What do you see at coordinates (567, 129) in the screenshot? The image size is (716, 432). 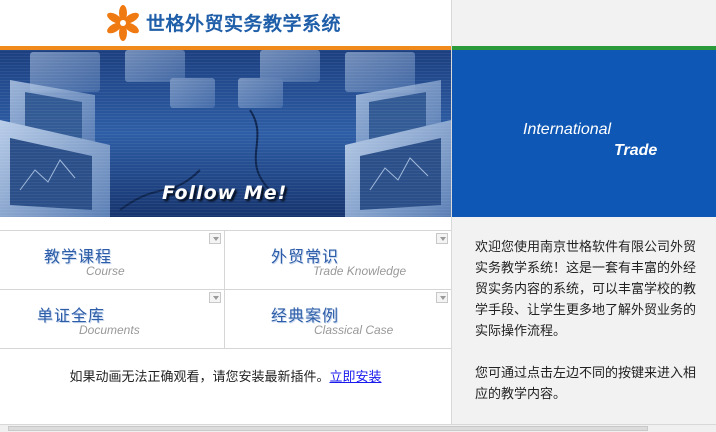 I see `panel-text-international: International` at bounding box center [567, 129].